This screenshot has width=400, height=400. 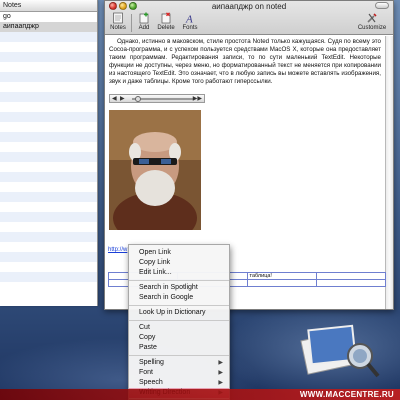 What do you see at coordinates (197, 99) in the screenshot?
I see `fast-forward-icon: ▶▶` at bounding box center [197, 99].